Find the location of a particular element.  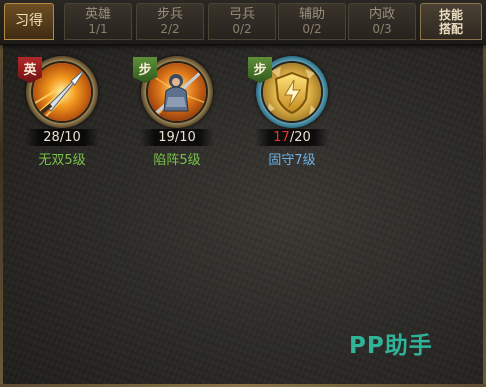

progress-current: 17 is located at coordinates (281, 137).